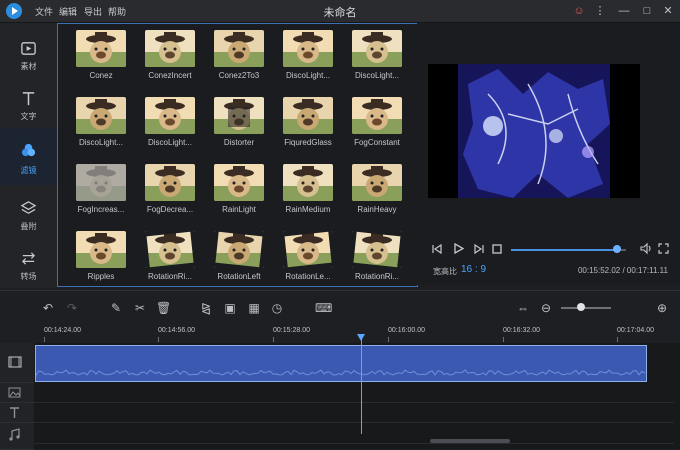 Image resolution: width=680 pixels, height=450 pixels. I want to click on filter-tile: Ripples, so click(101, 254).